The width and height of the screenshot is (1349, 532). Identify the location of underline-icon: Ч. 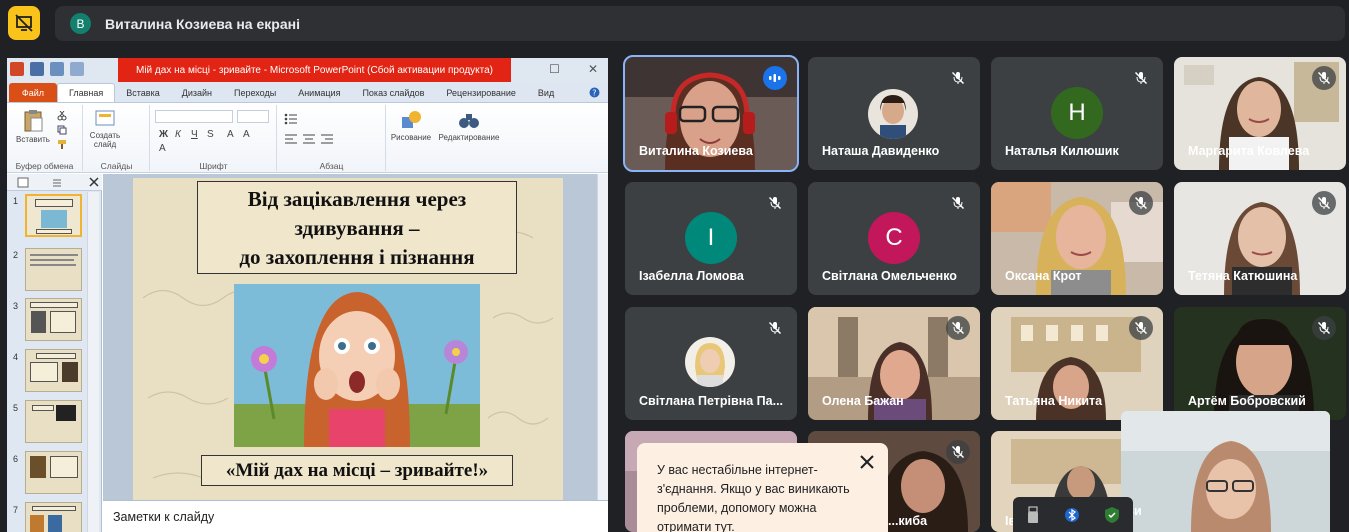
(194, 134).